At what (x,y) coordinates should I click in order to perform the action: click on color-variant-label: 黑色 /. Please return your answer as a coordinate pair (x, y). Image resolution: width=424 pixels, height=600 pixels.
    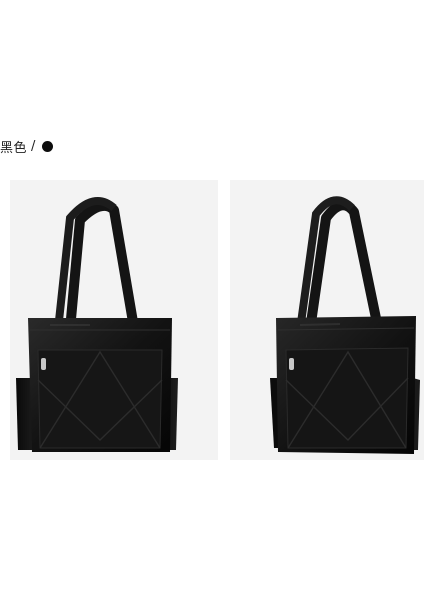
    Looking at the image, I should click on (26, 146).